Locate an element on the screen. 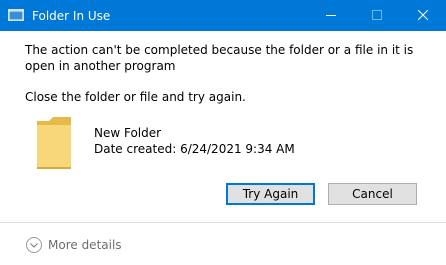  maximize-icon is located at coordinates (377, 15).